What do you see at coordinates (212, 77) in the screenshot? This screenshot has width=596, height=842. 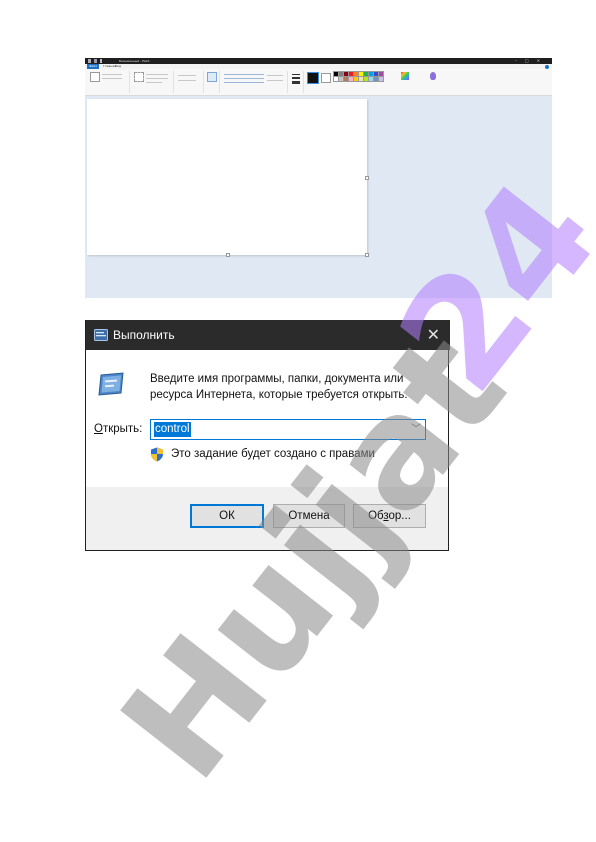 I see `brush-icon` at bounding box center [212, 77].